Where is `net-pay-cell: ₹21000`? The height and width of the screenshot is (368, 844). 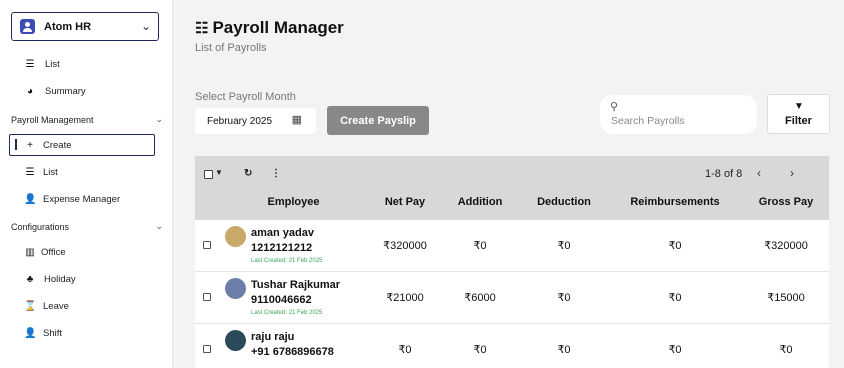 net-pay-cell: ₹21000 is located at coordinates (405, 298).